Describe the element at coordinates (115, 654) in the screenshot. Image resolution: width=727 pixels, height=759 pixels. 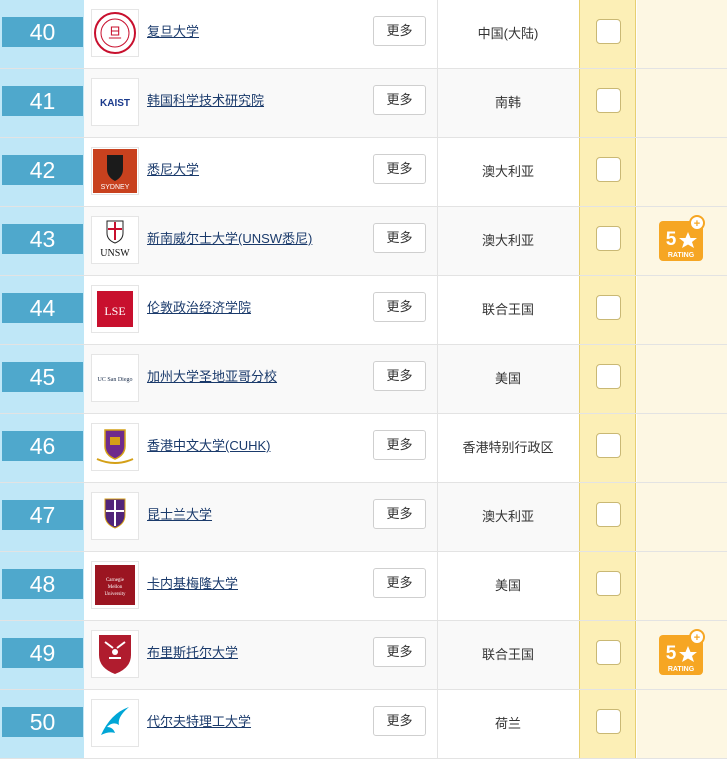
I see `bristol-logo` at that location.